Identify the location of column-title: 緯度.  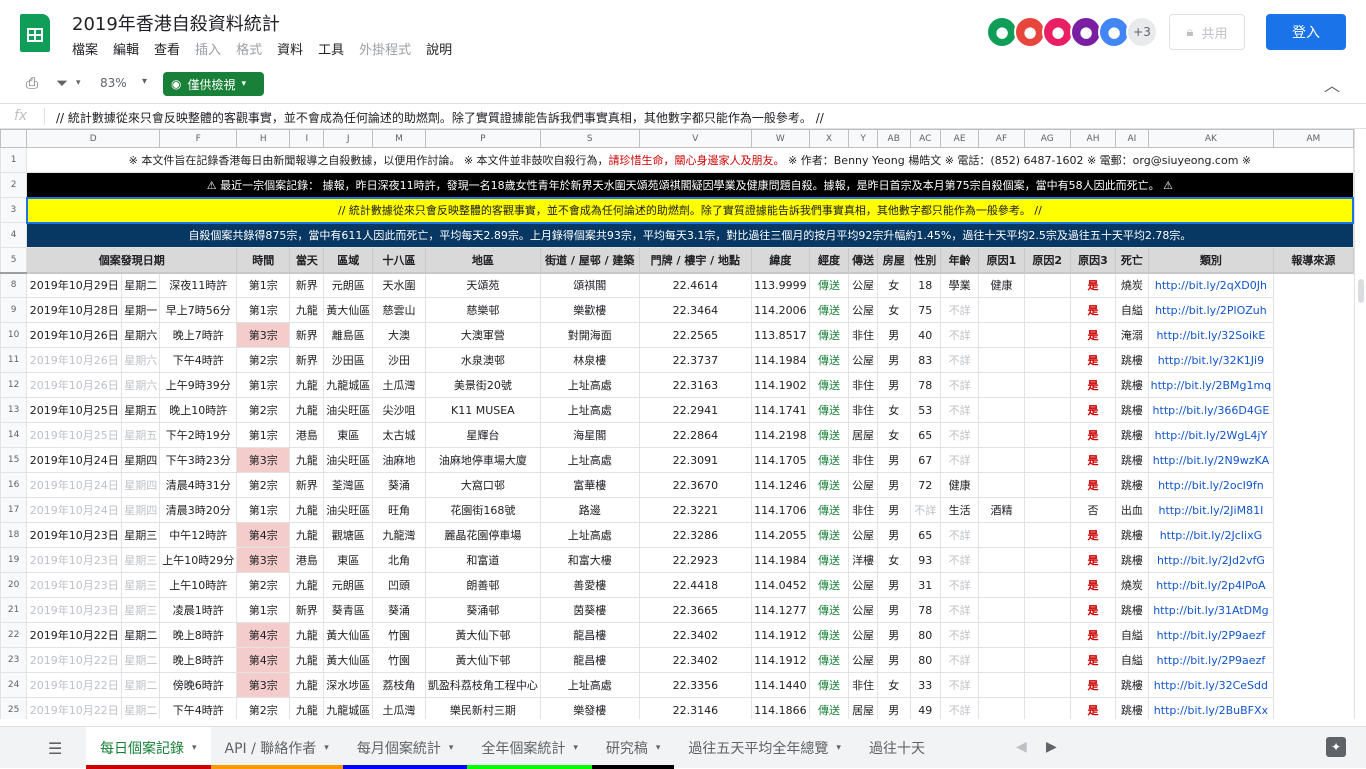
(780, 260).